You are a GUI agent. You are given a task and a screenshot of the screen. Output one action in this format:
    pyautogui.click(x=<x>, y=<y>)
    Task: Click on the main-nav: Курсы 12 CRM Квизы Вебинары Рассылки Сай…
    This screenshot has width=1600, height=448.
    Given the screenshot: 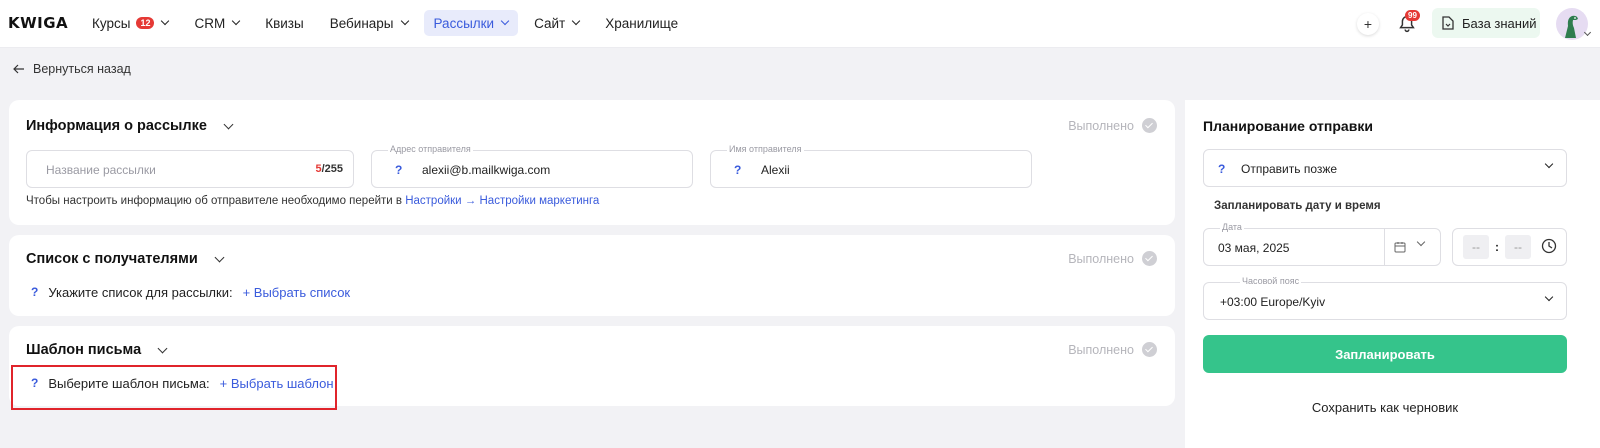 What is the action you would take?
    pyautogui.click(x=385, y=24)
    